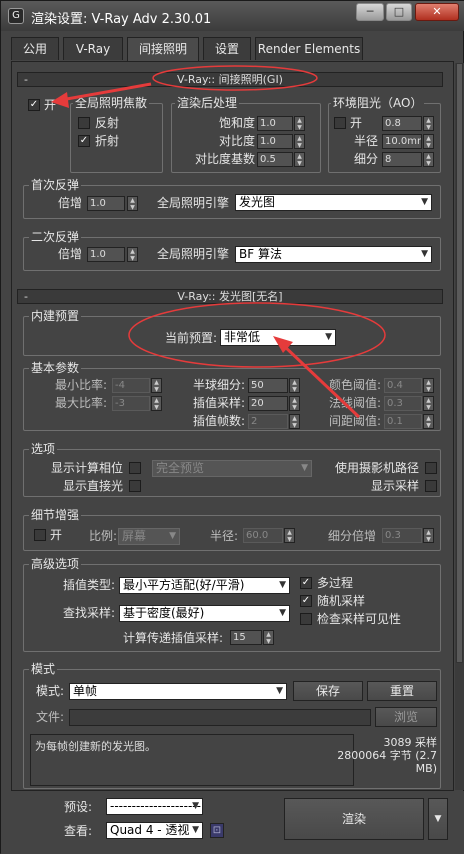 The height and width of the screenshot is (854, 464). I want to click on gi-rollout-header: - V-Ray:: 间接照明(GI), so click(230, 79).